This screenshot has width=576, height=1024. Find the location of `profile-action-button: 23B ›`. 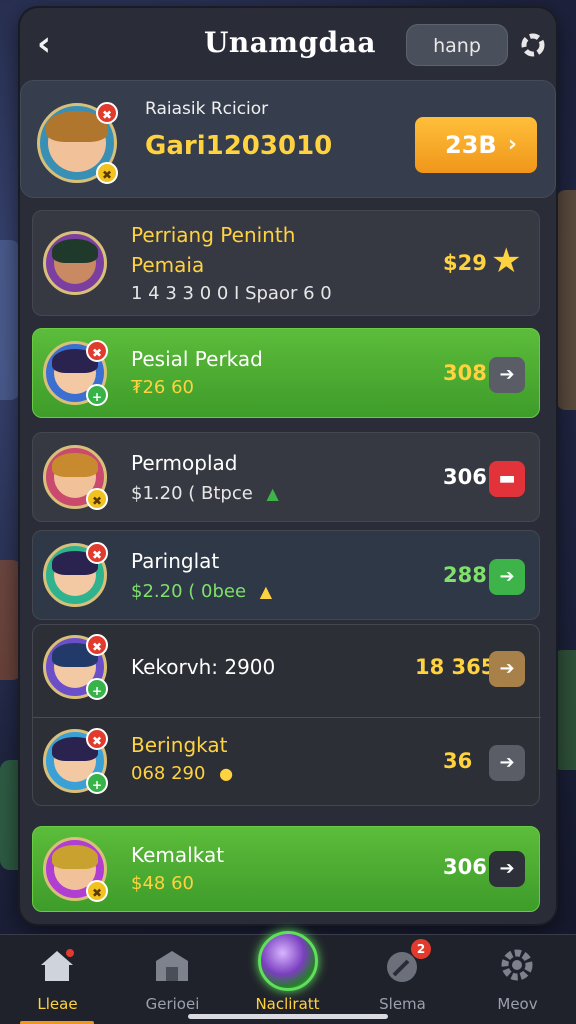

profile-action-button: 23B › is located at coordinates (476, 145).